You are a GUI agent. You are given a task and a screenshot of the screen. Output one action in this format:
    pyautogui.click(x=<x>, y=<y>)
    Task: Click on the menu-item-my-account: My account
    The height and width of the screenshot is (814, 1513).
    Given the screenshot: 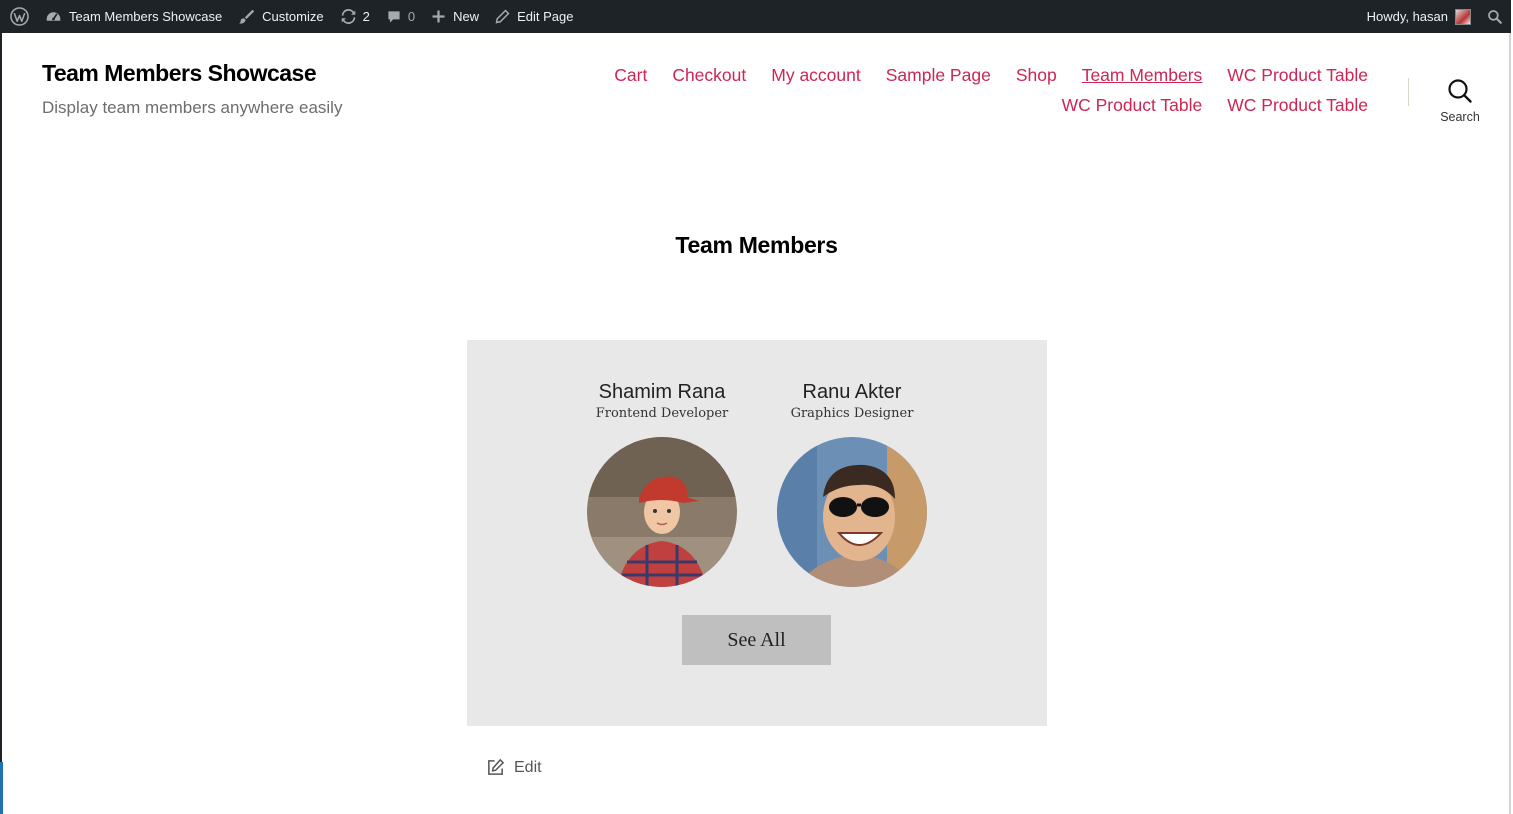 What is the action you would take?
    pyautogui.click(x=815, y=75)
    